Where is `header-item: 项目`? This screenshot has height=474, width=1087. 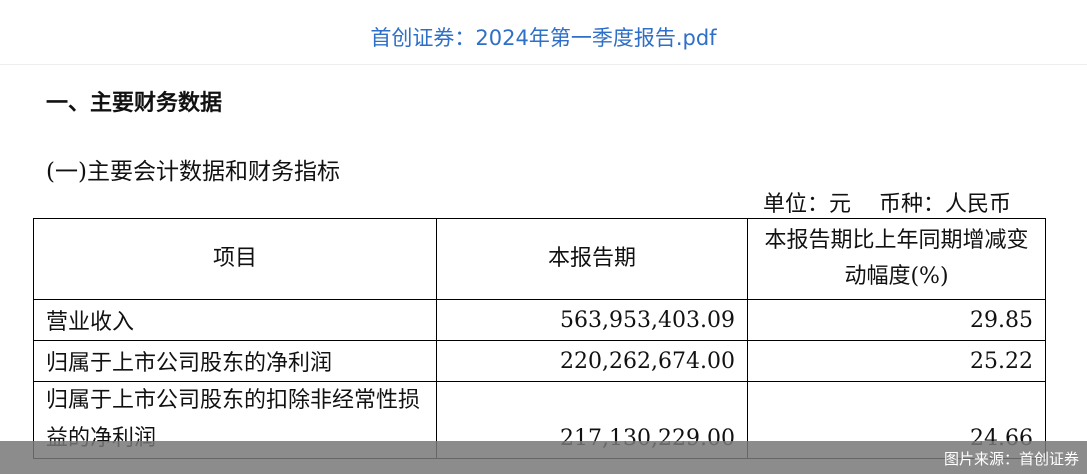
header-item: 项目 is located at coordinates (235, 259).